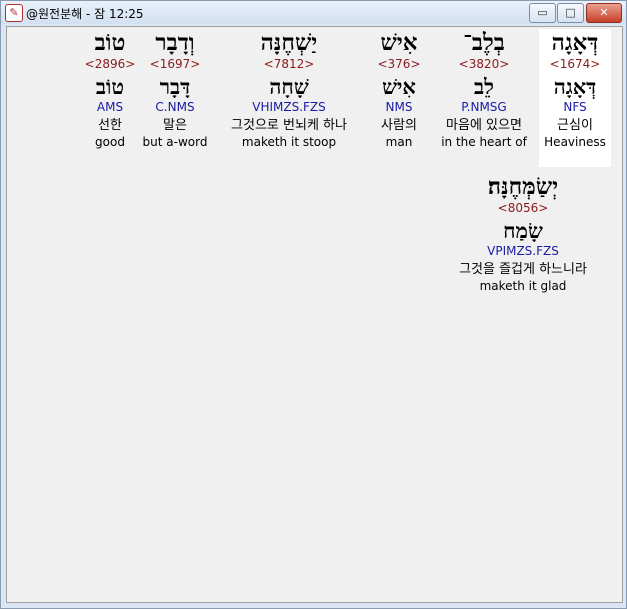 This screenshot has height=609, width=627. Describe the element at coordinates (575, 107) in the screenshot. I see `morphology-code: NFS` at that location.